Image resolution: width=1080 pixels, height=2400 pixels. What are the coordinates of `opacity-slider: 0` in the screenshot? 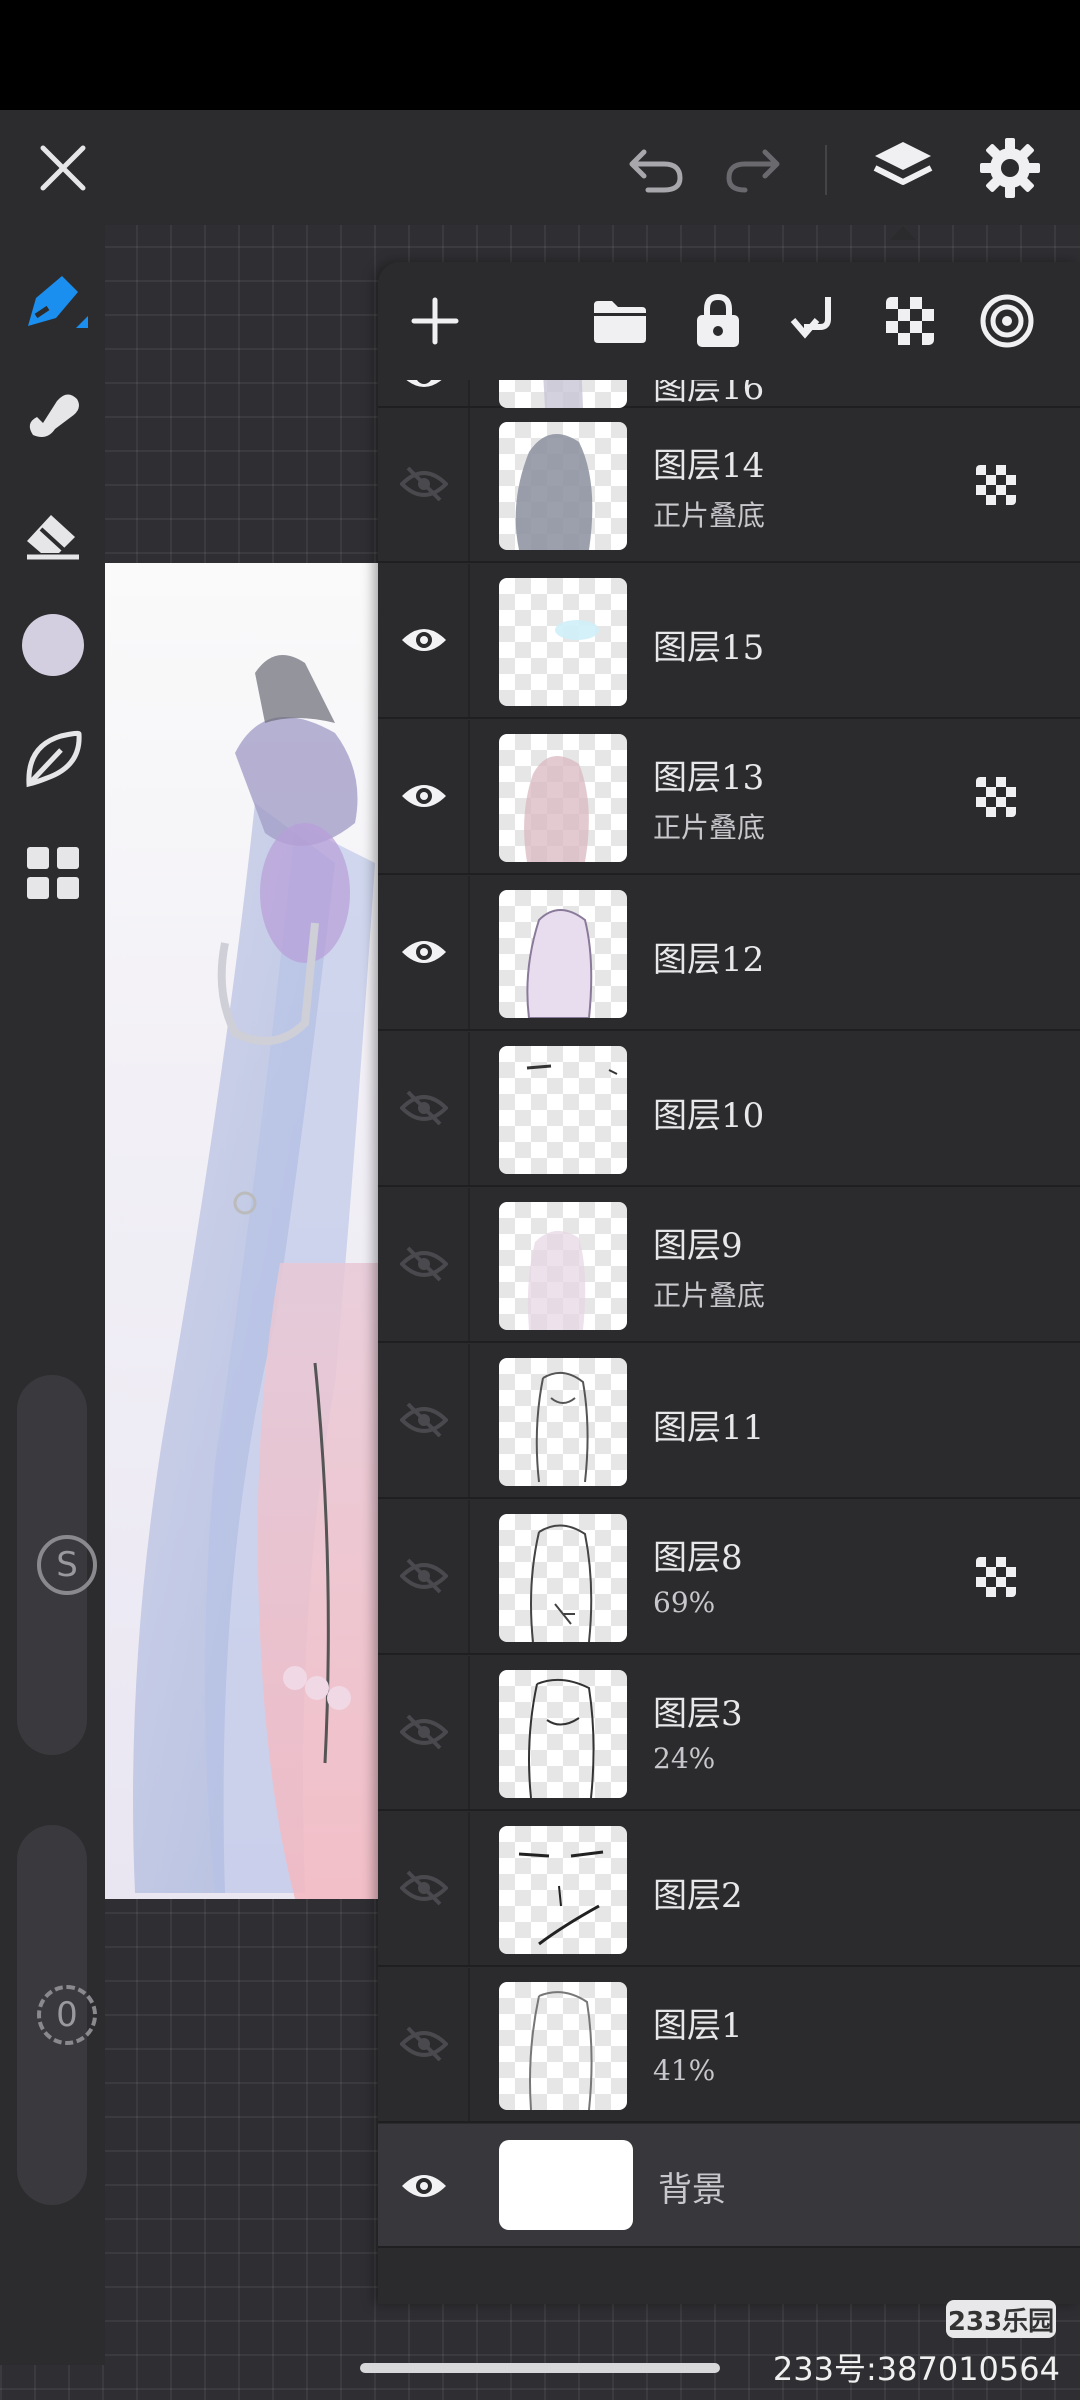 It's located at (57, 2015).